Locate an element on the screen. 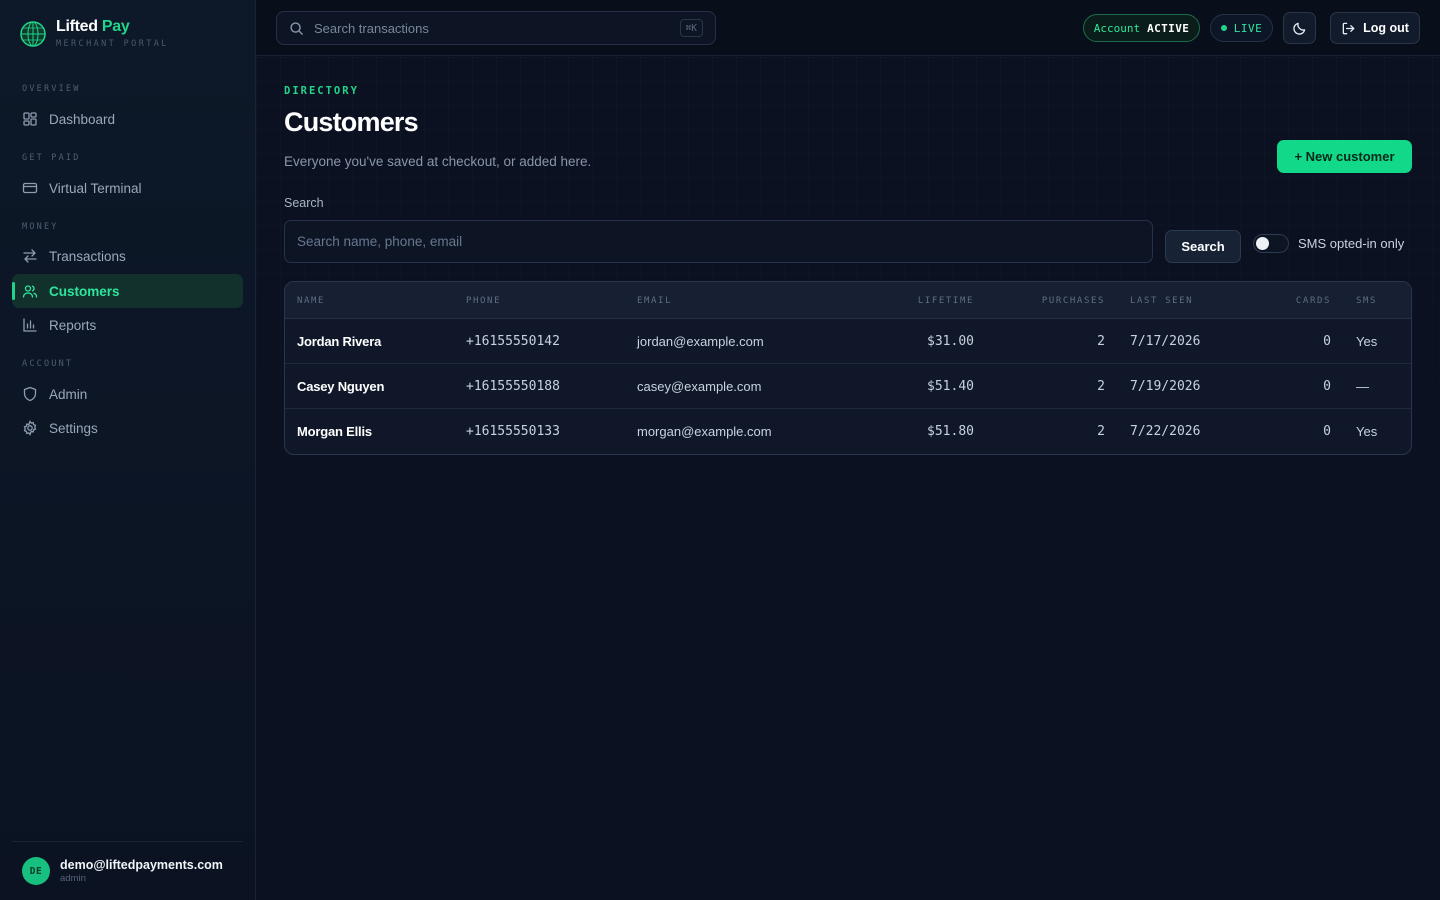  customer-email: casey@example.com is located at coordinates (699, 386).